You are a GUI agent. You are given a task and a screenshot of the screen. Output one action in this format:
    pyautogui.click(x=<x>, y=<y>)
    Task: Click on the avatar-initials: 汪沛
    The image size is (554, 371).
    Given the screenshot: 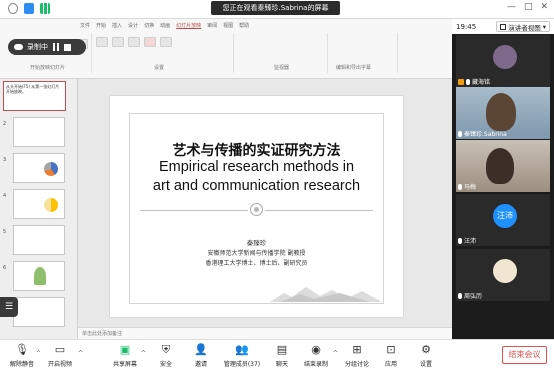 What is the action you would take?
    pyautogui.click(x=505, y=215)
    